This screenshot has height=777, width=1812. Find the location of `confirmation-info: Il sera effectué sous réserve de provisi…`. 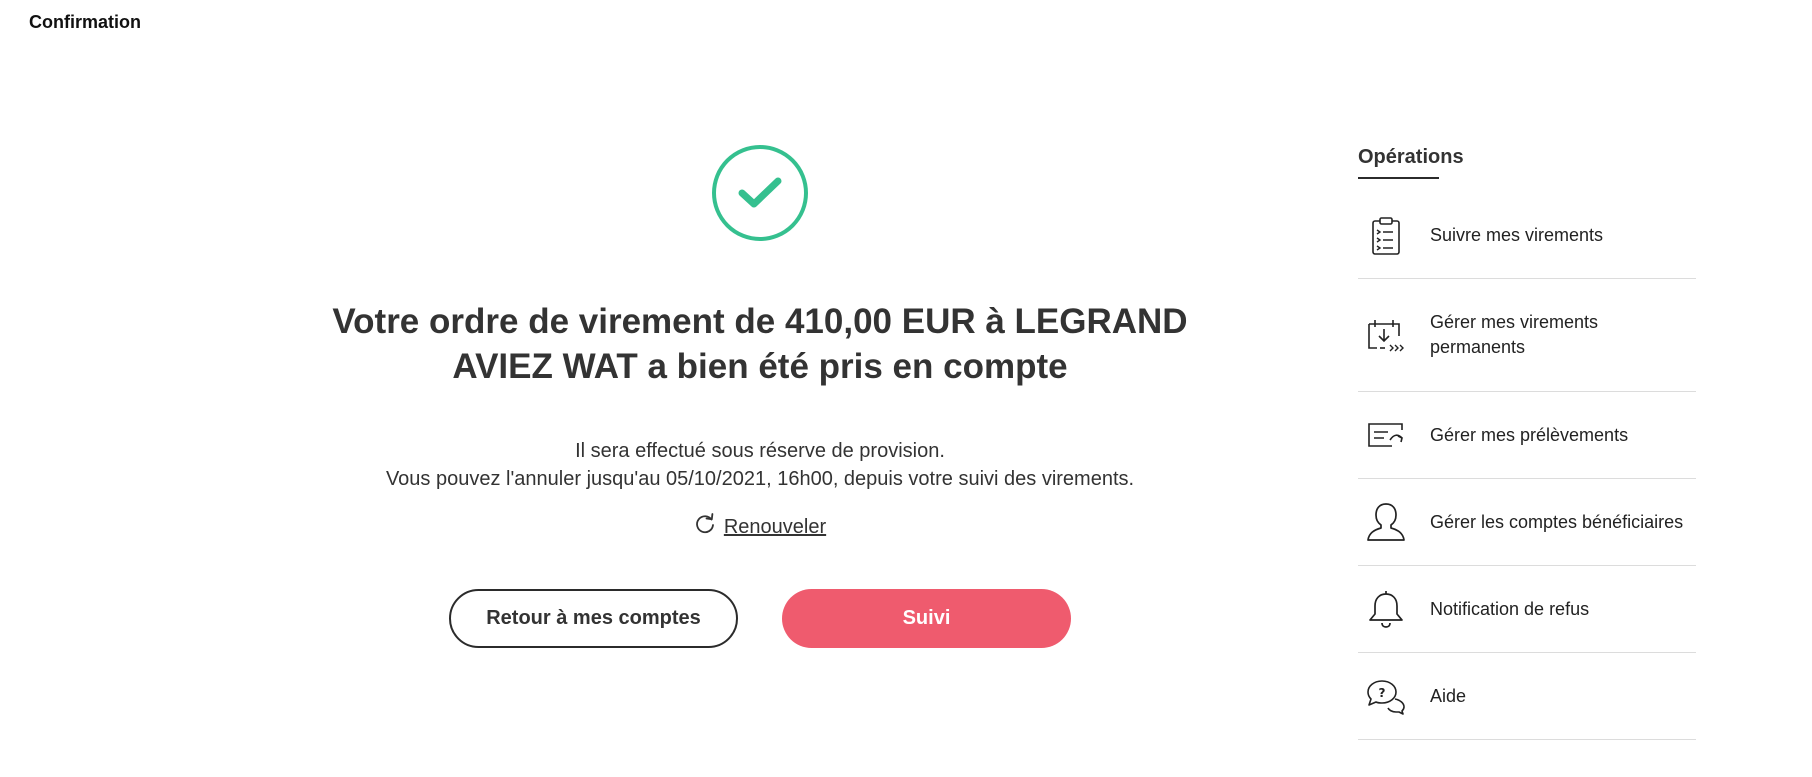

confirmation-info: Il sera effectué sous réserve de provisi… is located at coordinates (760, 465).